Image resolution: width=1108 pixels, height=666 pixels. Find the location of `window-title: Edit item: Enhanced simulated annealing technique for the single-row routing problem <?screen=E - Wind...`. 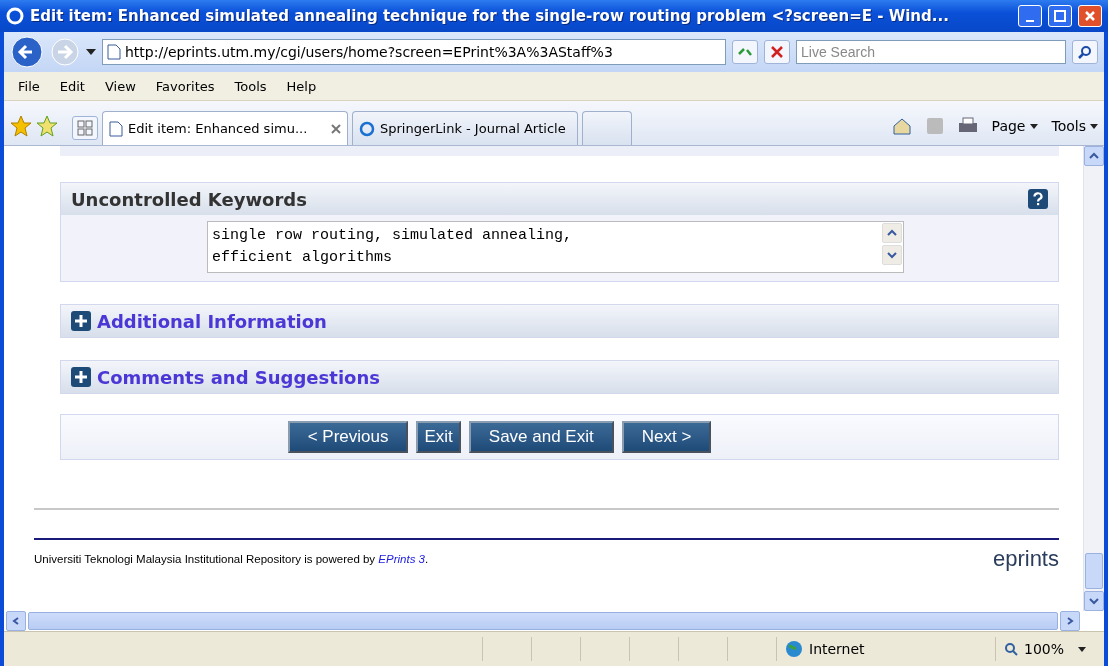

window-title: Edit item: Enhanced simulated annealing technique for the single-row routing problem <?screen=E - Wind... is located at coordinates (490, 16).